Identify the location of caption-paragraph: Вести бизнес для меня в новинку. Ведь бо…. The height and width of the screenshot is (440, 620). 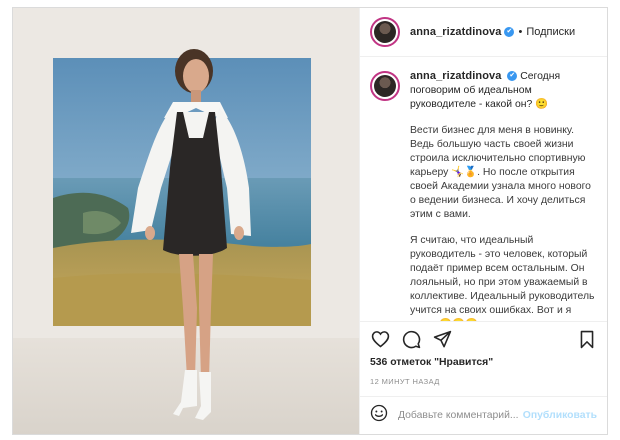
(500, 172).